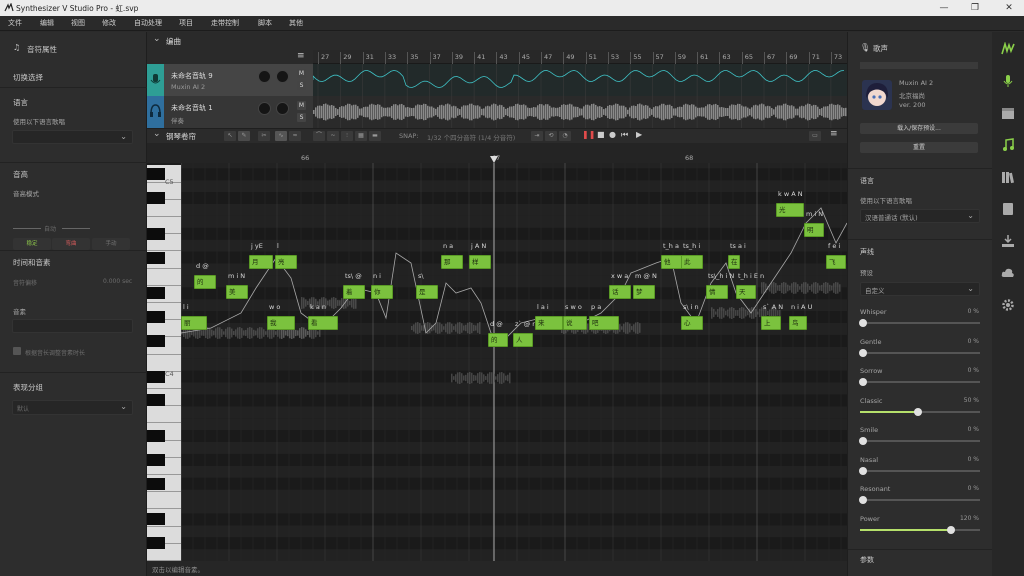 This screenshot has height=576, width=1024. Describe the element at coordinates (497, 153) in the screenshot. I see `pianoroll-ruler: 66 67 68` at that location.